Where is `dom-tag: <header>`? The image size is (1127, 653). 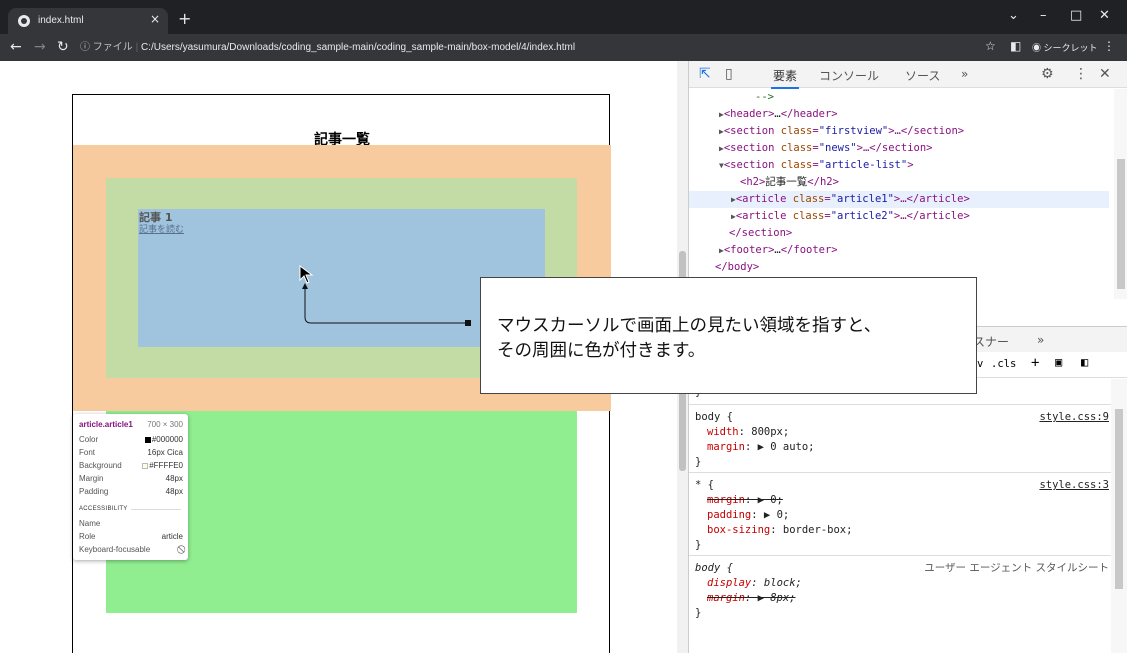 dom-tag: <header> is located at coordinates (749, 114).